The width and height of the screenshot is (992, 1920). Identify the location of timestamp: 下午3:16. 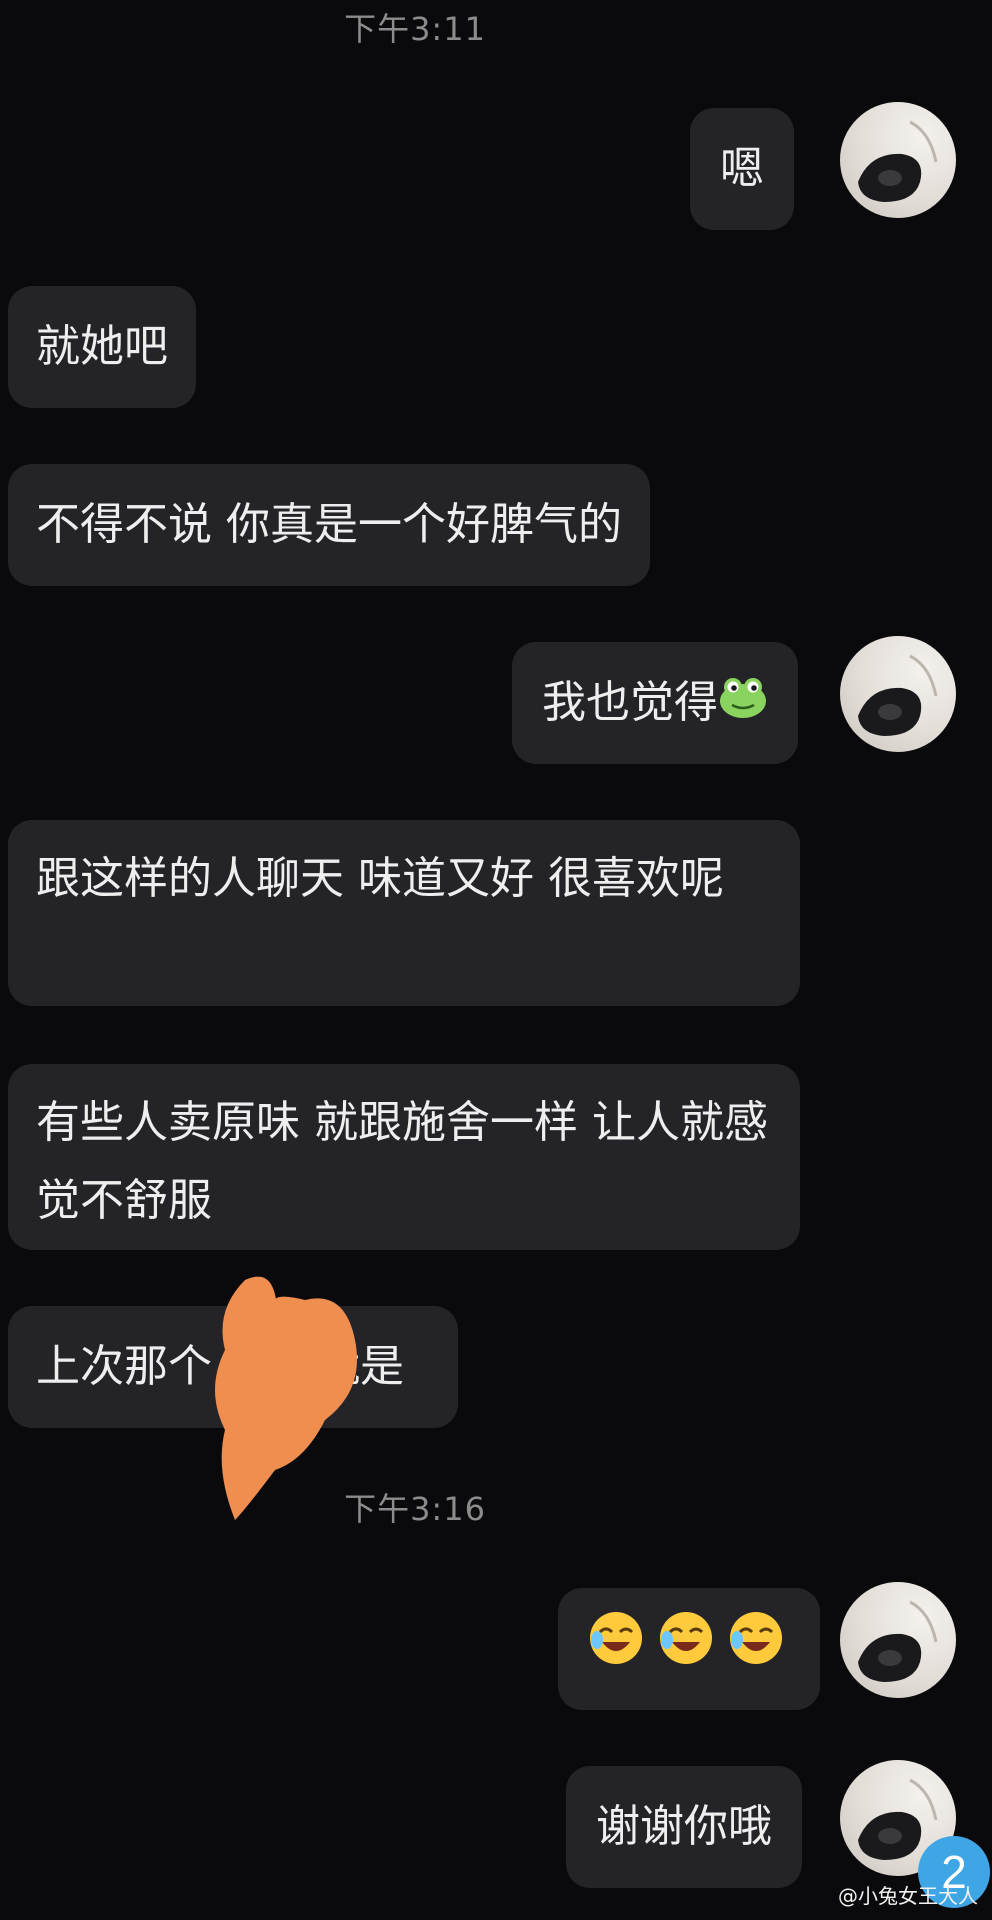
(415, 1509).